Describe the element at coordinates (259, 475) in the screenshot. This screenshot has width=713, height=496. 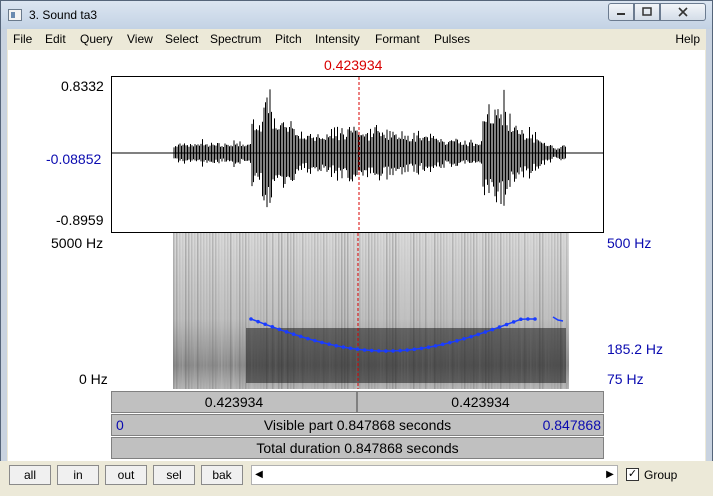
I see `scroll-left-icon: ◀` at that location.